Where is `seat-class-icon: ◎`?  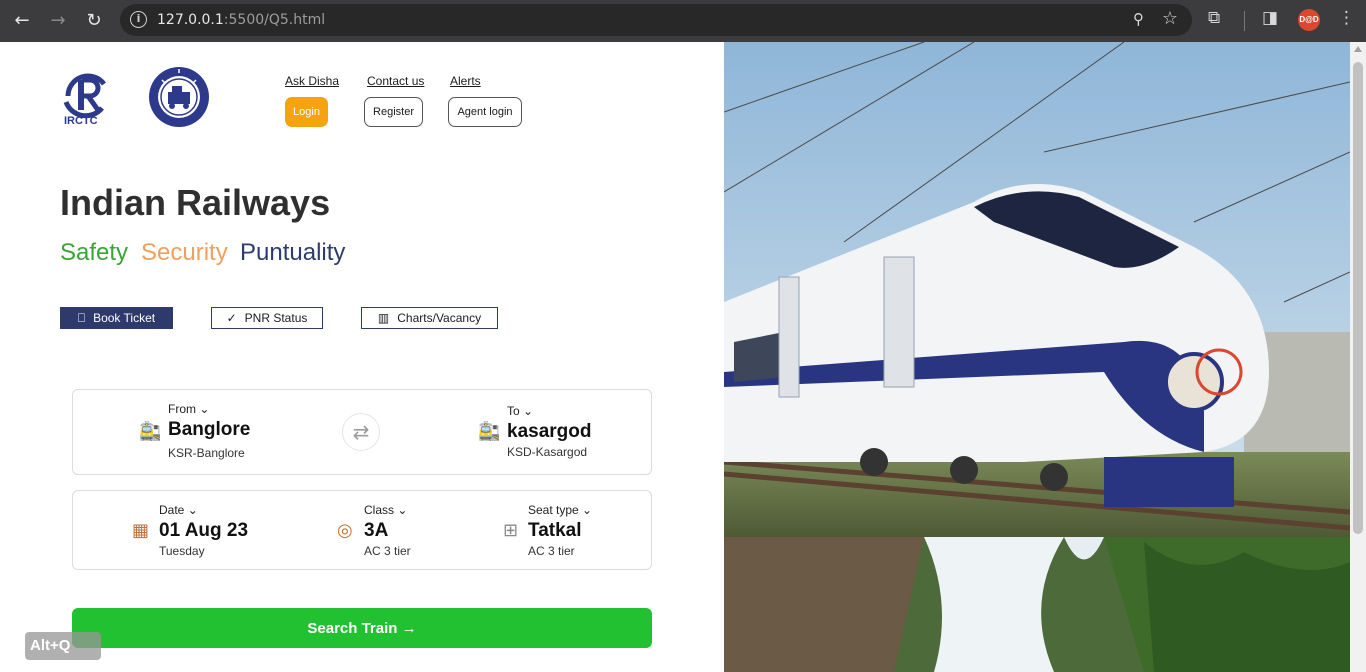
seat-class-icon: ◎ is located at coordinates (345, 530).